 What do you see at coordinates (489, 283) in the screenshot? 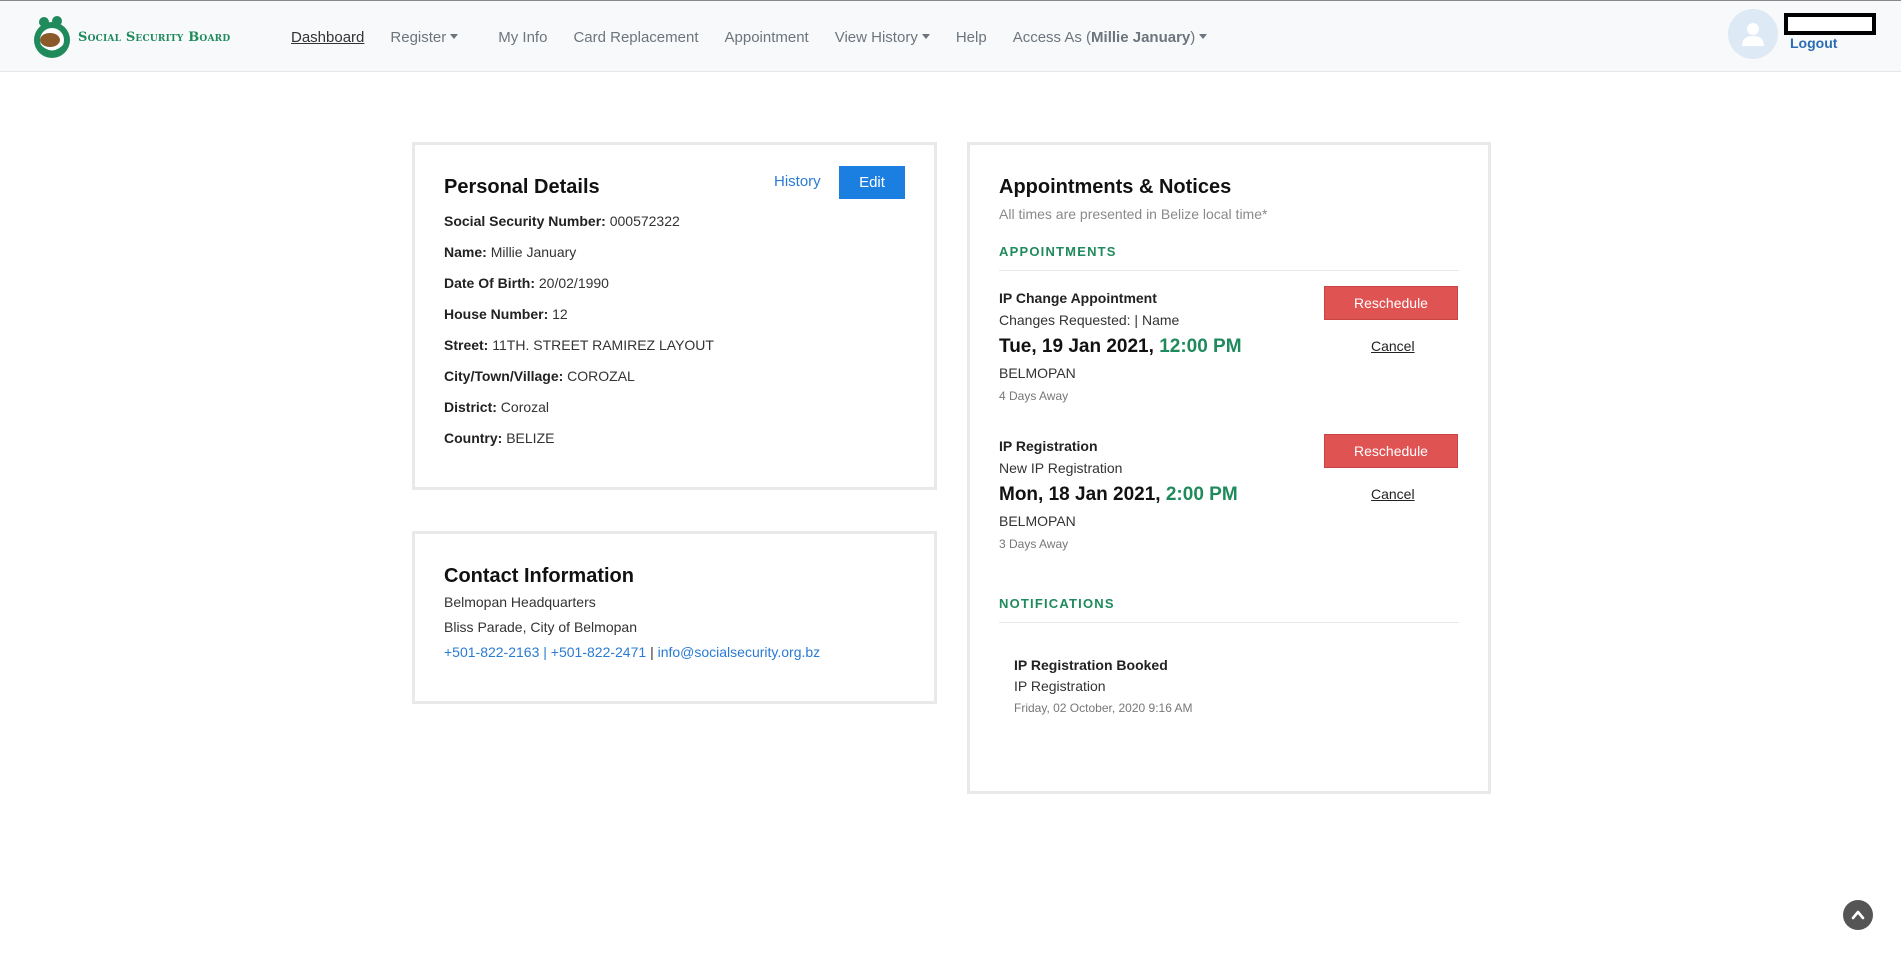
I see `detail-label: Date Of Birth:` at bounding box center [489, 283].